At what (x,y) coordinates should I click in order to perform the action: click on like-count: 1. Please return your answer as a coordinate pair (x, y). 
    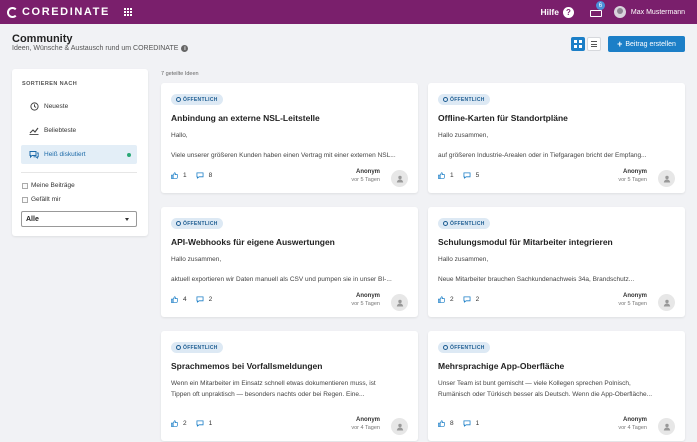
    Looking at the image, I should click on (452, 175).